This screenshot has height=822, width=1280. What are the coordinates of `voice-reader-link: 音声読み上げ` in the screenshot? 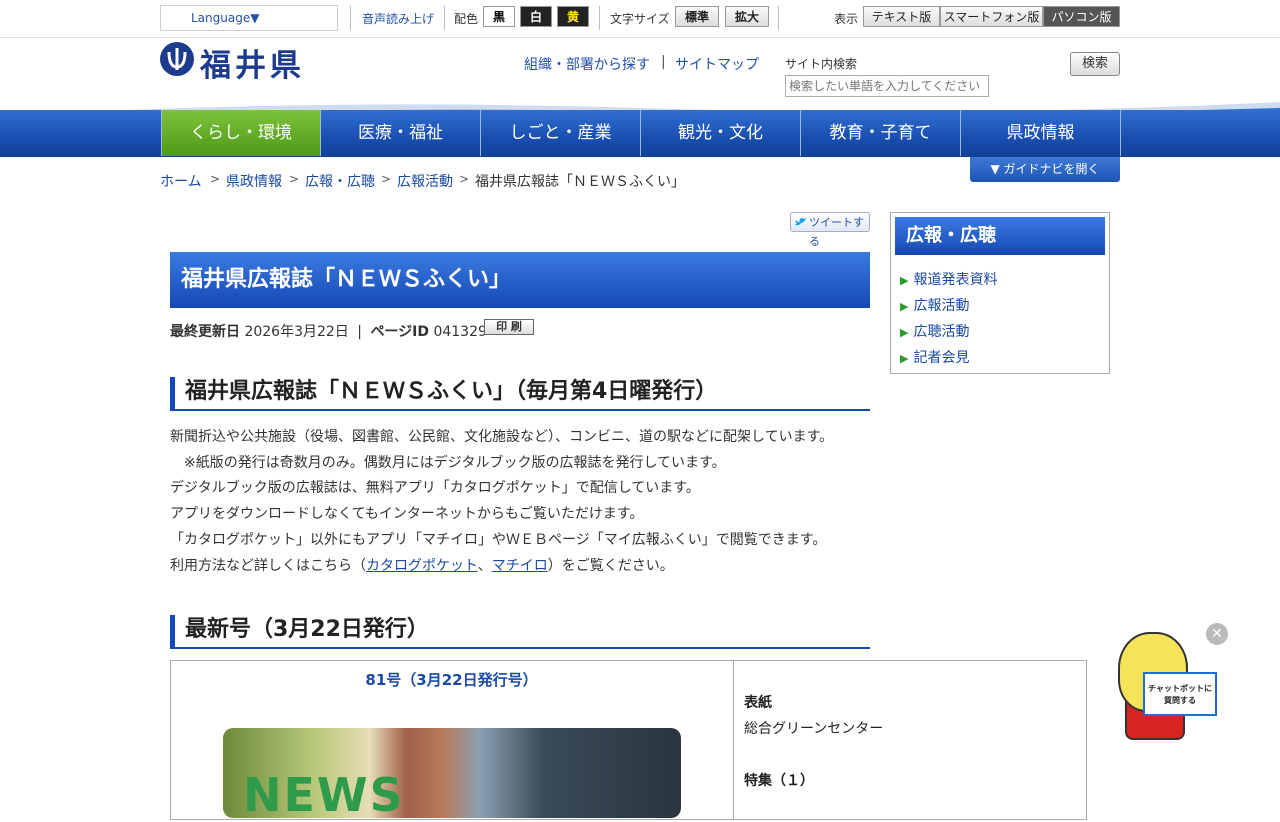 It's located at (398, 18).